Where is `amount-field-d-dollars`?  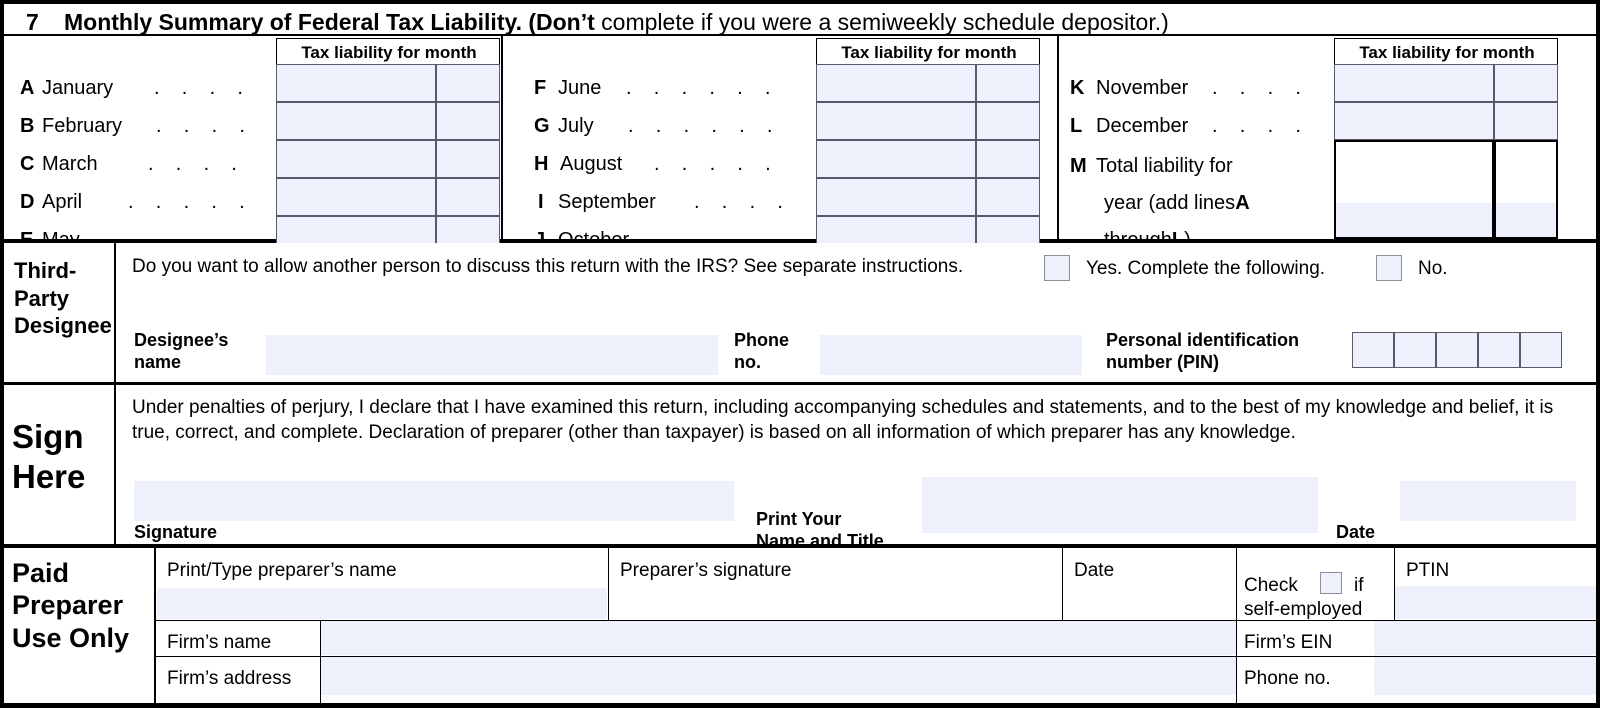
amount-field-d-dollars is located at coordinates (356, 197).